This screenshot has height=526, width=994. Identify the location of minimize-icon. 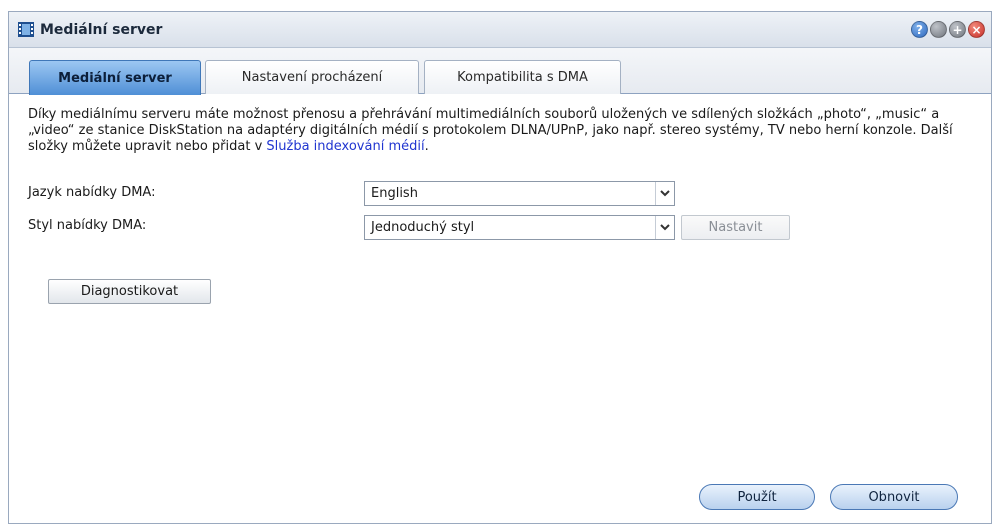
(938, 29).